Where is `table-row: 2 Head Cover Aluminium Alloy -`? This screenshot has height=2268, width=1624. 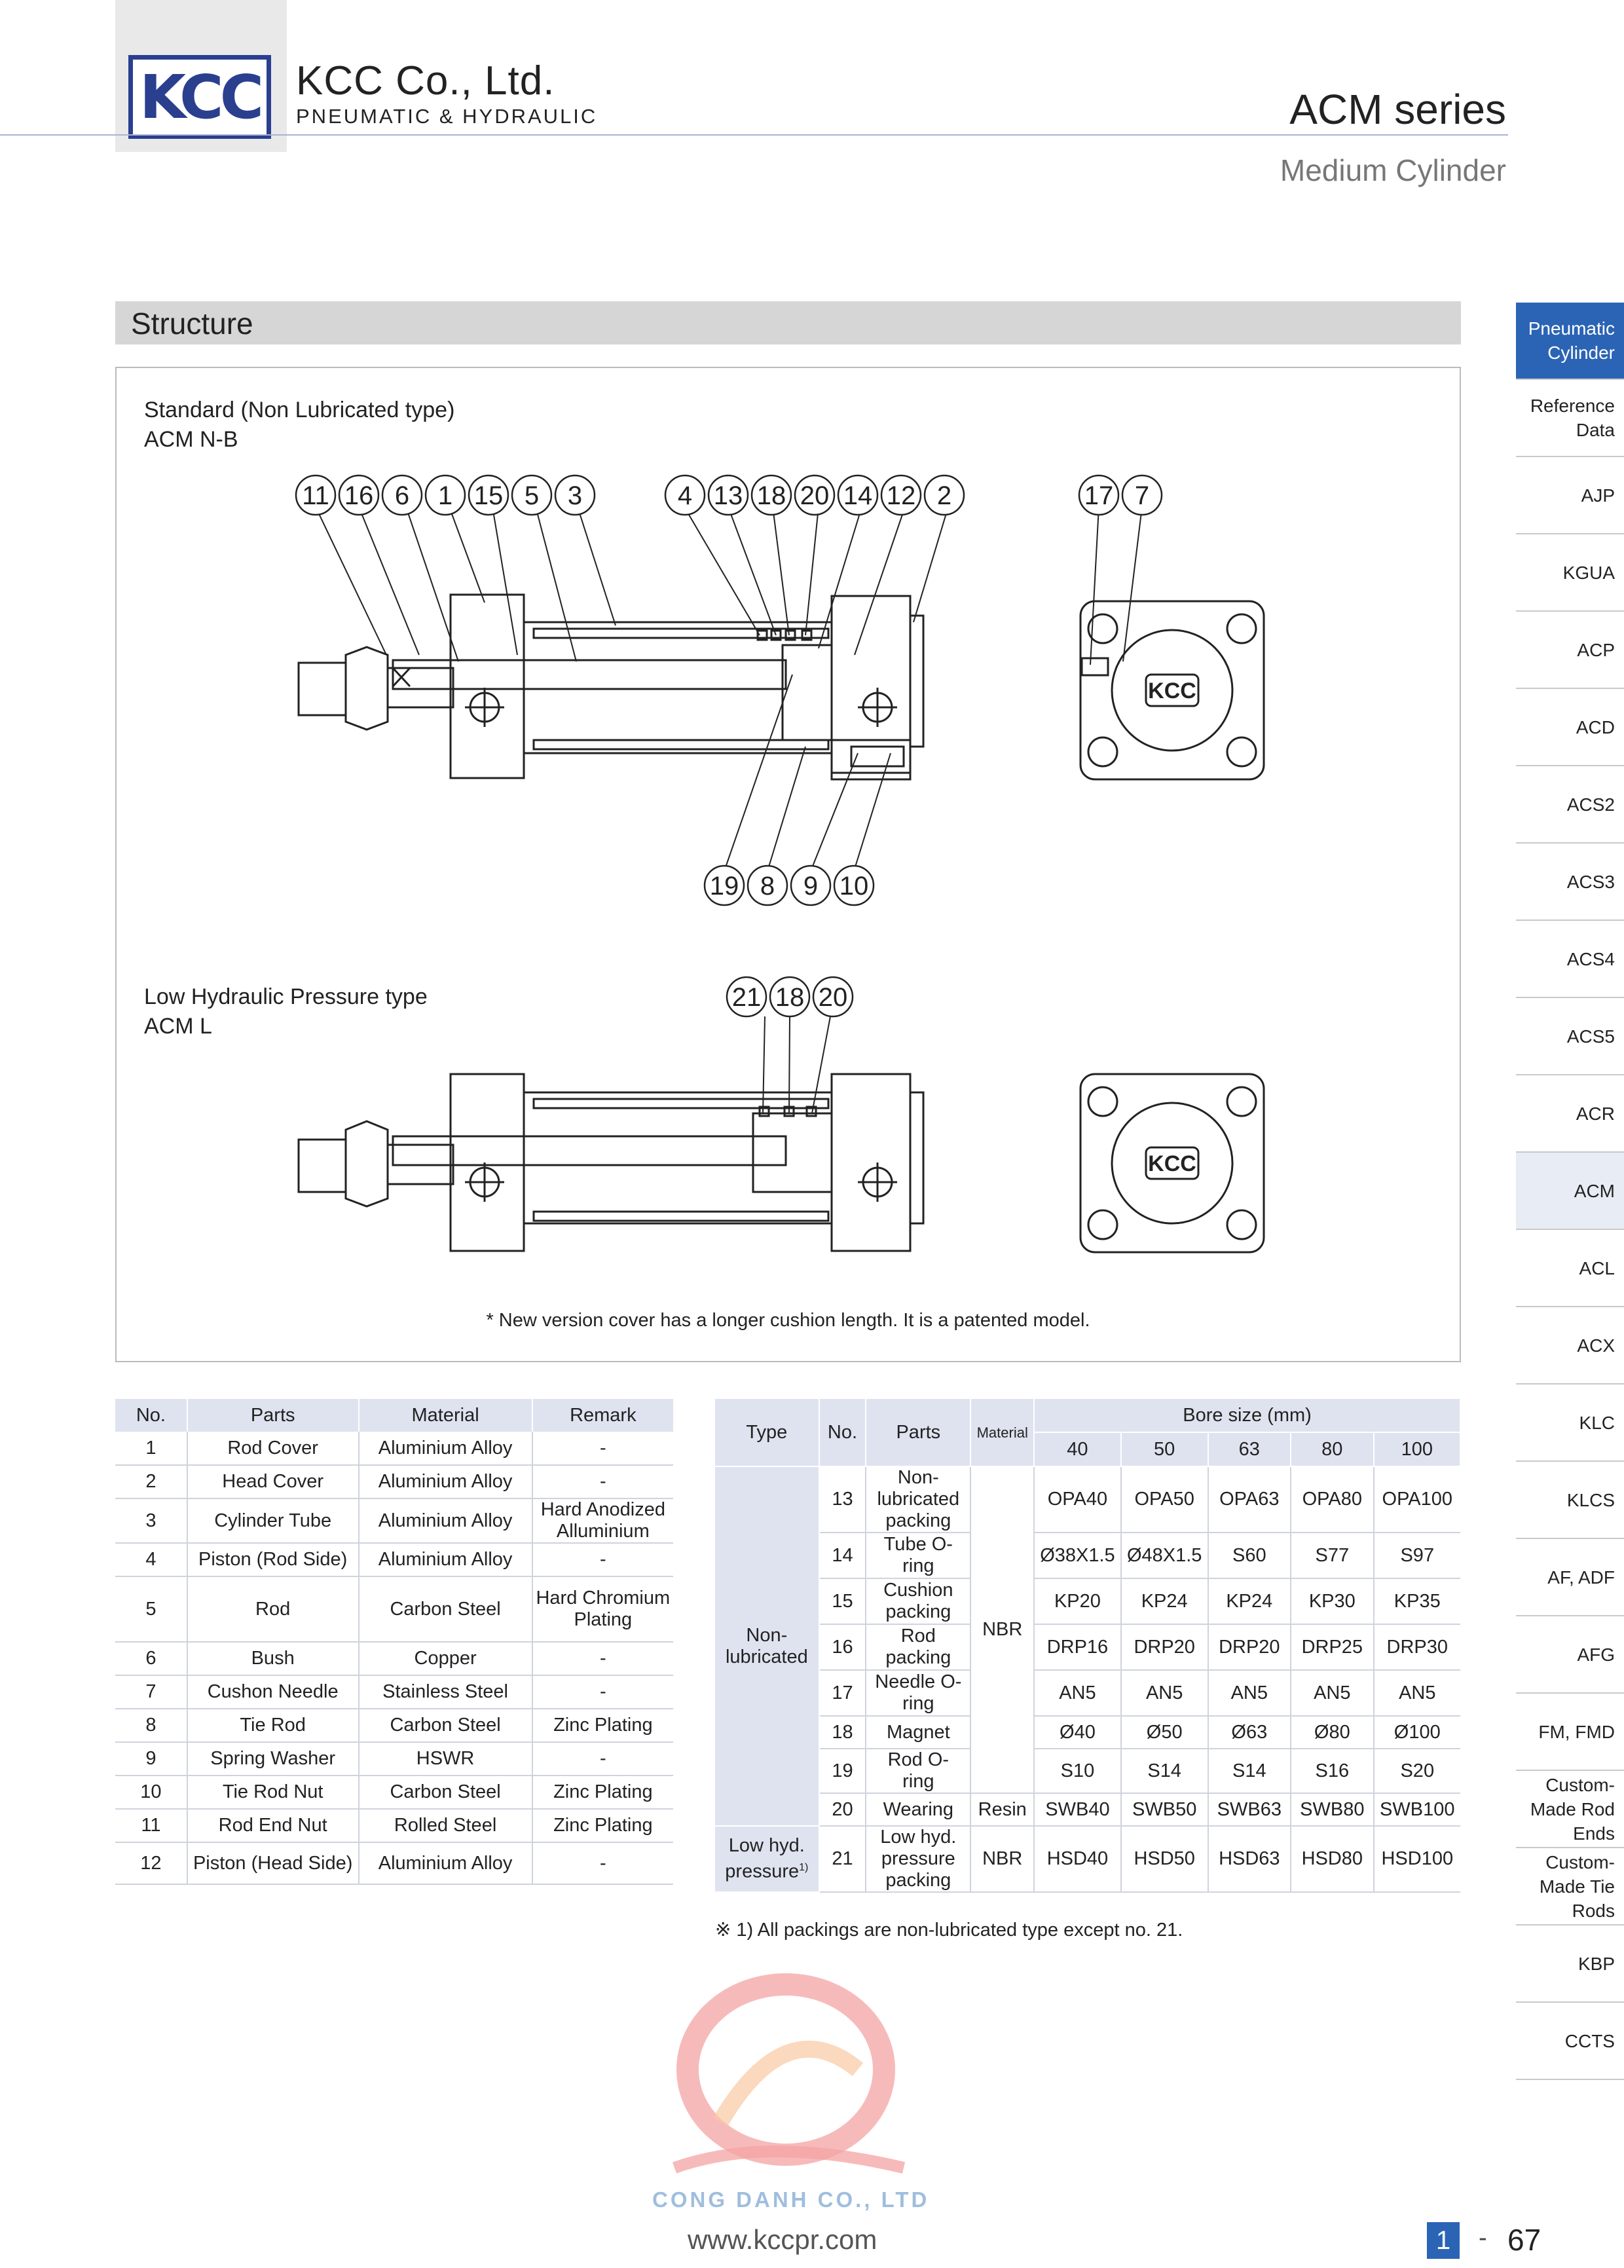
table-row: 2 Head Cover Aluminium Alloy - is located at coordinates (394, 1482).